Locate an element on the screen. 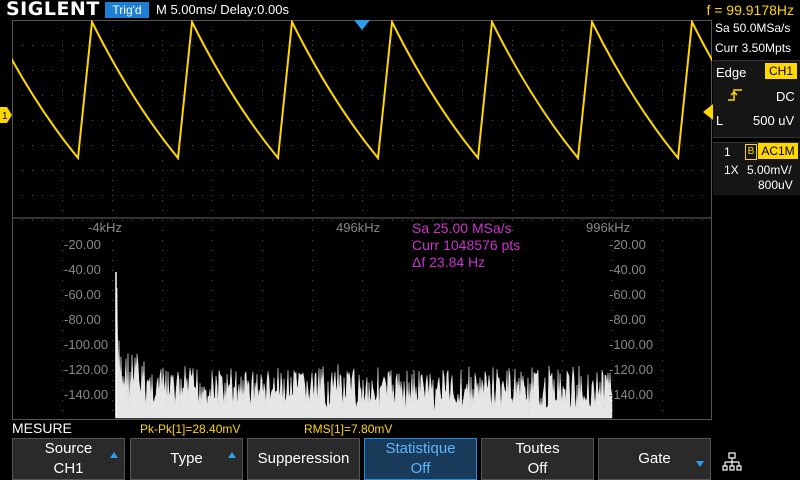  source-softkey: Source CH1 is located at coordinates (68, 459).